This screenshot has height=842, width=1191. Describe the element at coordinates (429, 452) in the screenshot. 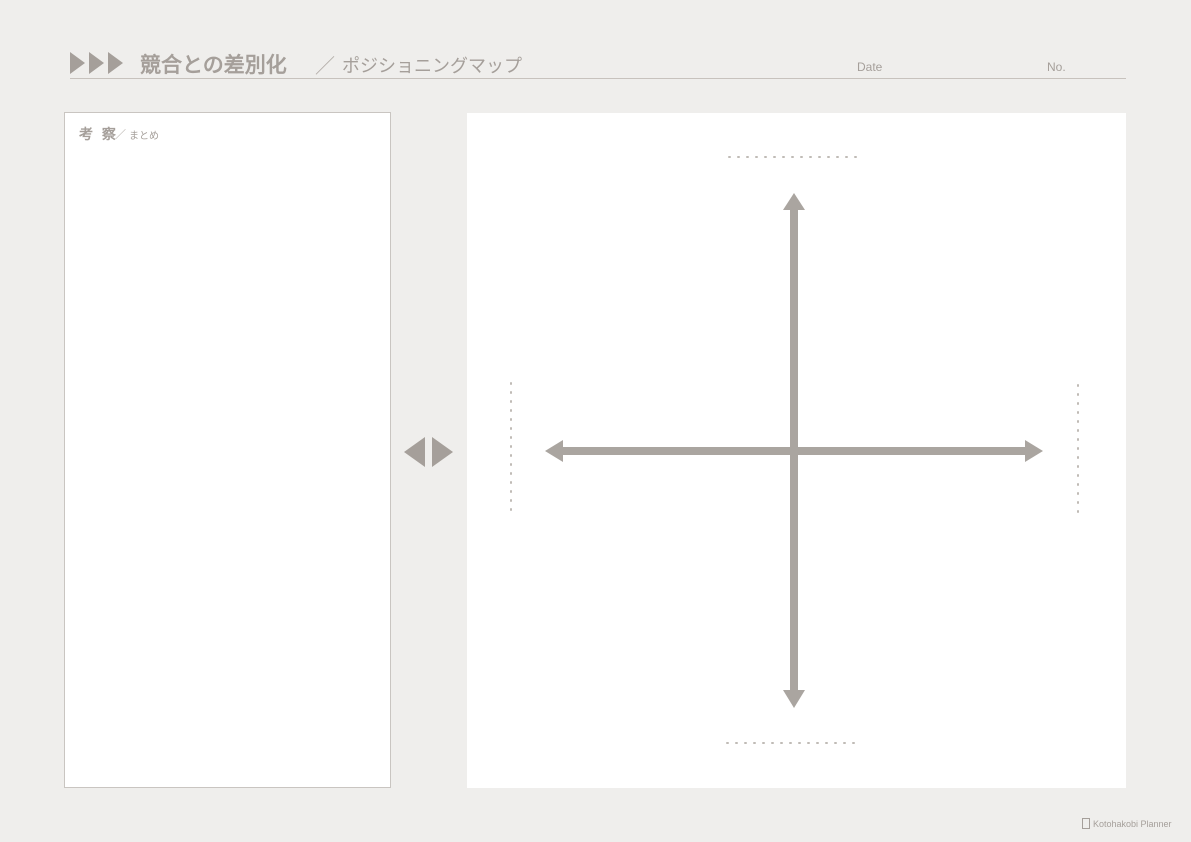

I see `swap-arrows-icon` at that location.